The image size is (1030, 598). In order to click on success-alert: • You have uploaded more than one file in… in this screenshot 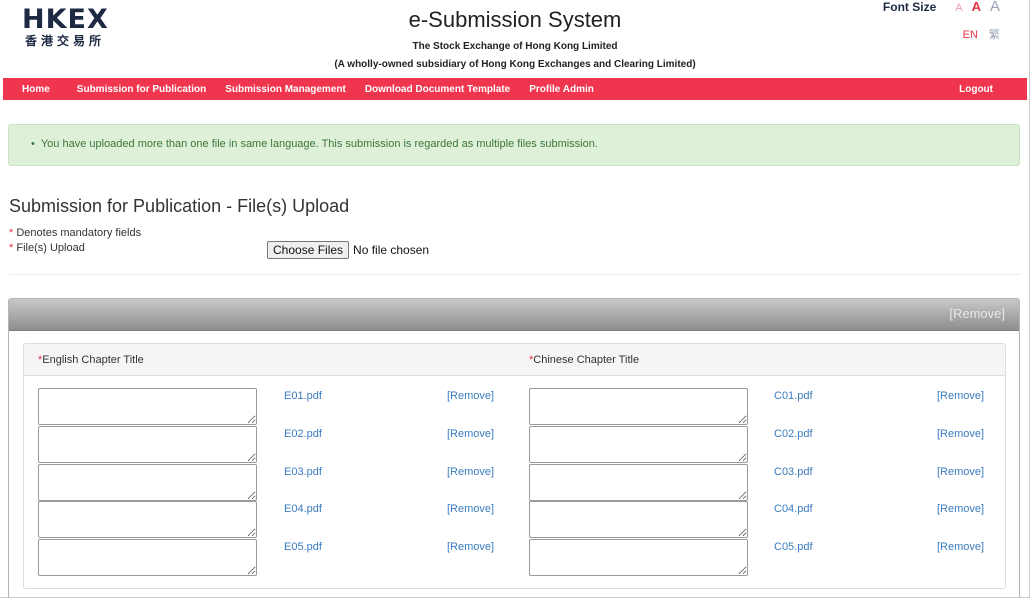, I will do `click(514, 145)`.